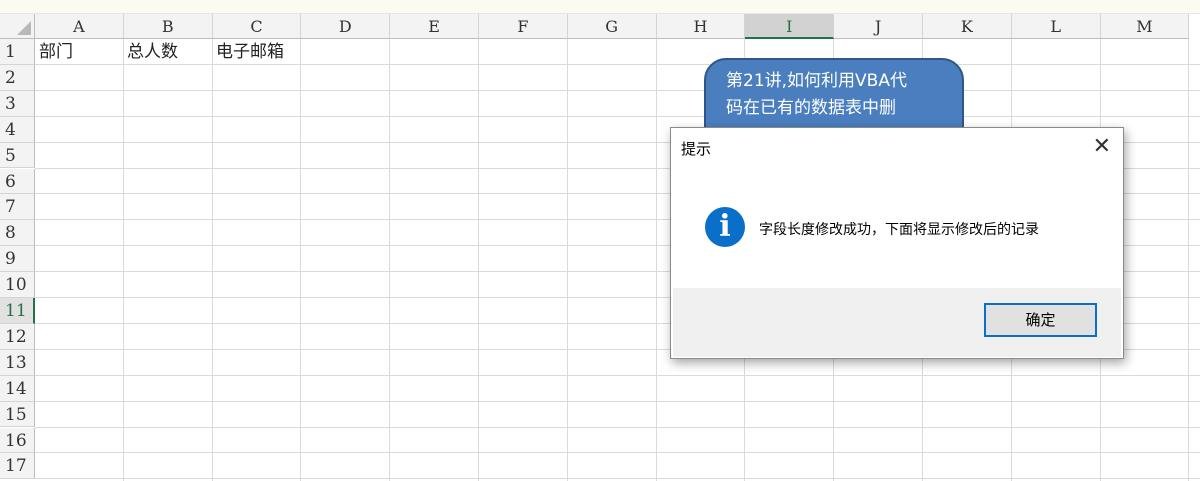 The height and width of the screenshot is (481, 1200). I want to click on row-header-14: 14, so click(17, 388).